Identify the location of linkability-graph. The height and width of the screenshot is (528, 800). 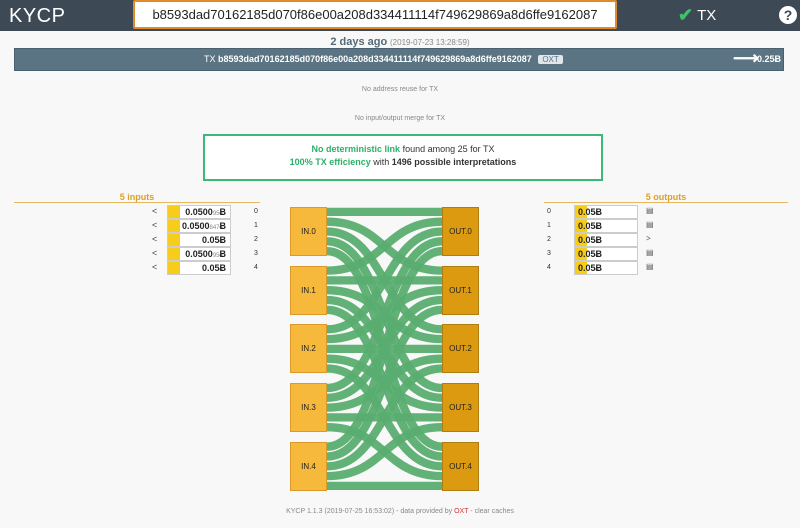
(384, 349).